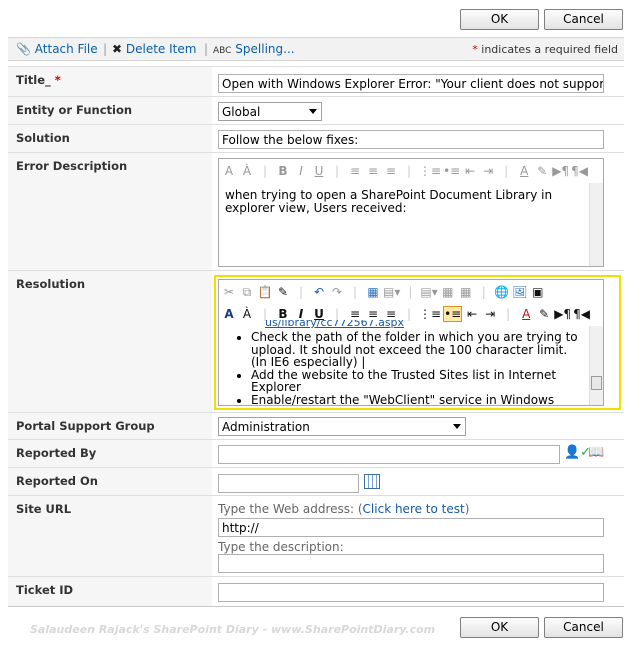 This screenshot has width=643, height=651. What do you see at coordinates (57, 49) in the screenshot?
I see `attach-file-link: 📎 Attach File` at bounding box center [57, 49].